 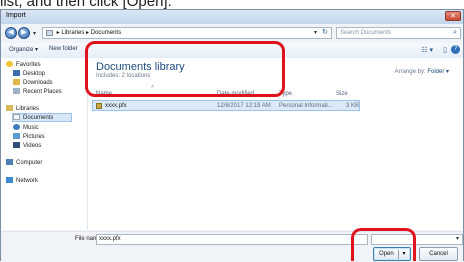 What do you see at coordinates (410, 72) in the screenshot?
I see `arrange-by-label: Arrange by:` at bounding box center [410, 72].